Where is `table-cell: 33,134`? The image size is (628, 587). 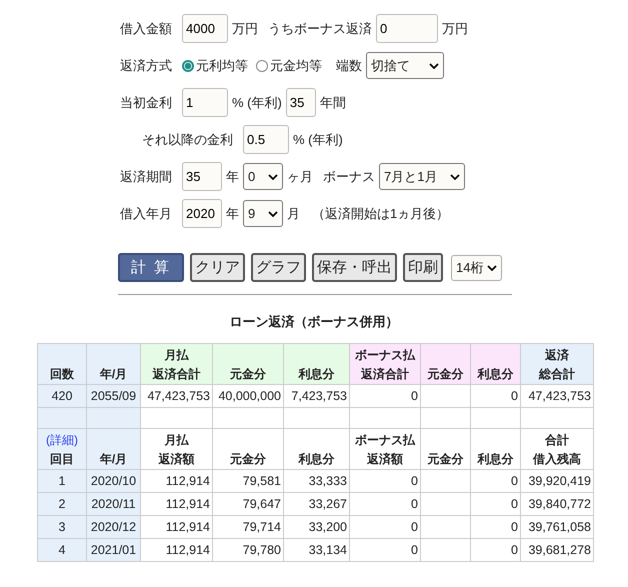
table-cell: 33,134 is located at coordinates (317, 550).